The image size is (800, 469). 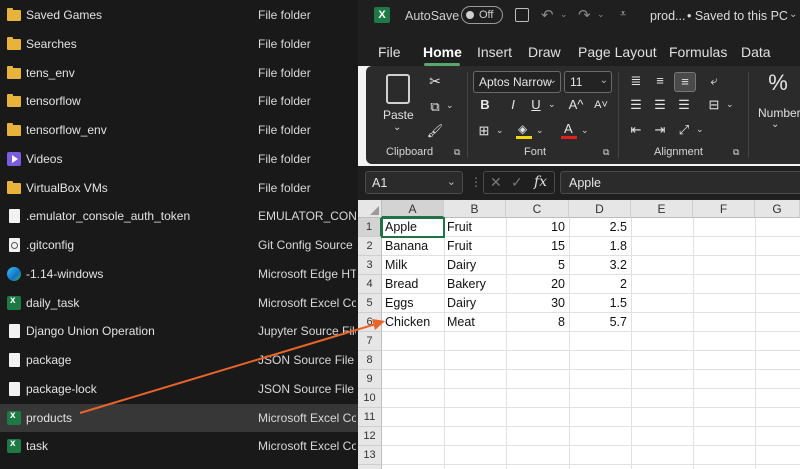 I want to click on borders-dropdown-icon: ⌄, so click(x=500, y=130).